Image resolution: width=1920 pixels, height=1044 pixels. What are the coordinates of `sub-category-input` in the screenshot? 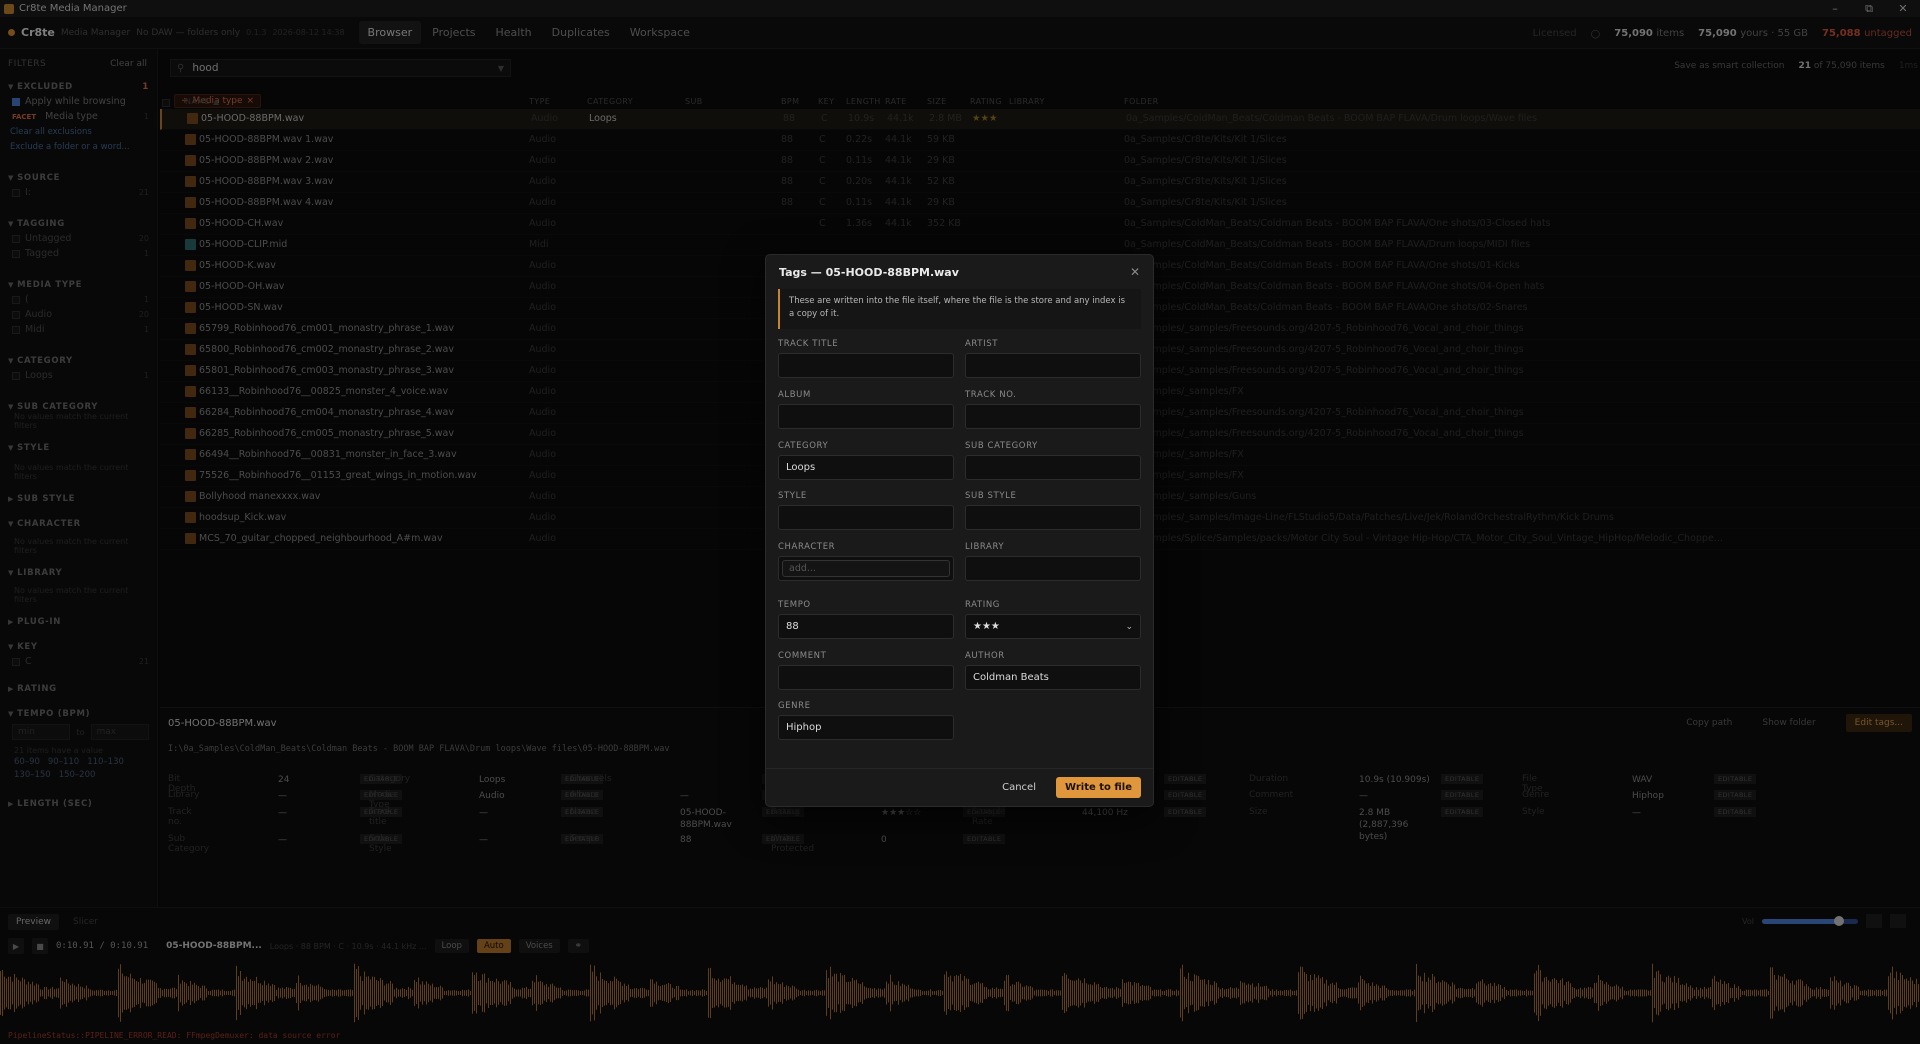 It's located at (1053, 467).